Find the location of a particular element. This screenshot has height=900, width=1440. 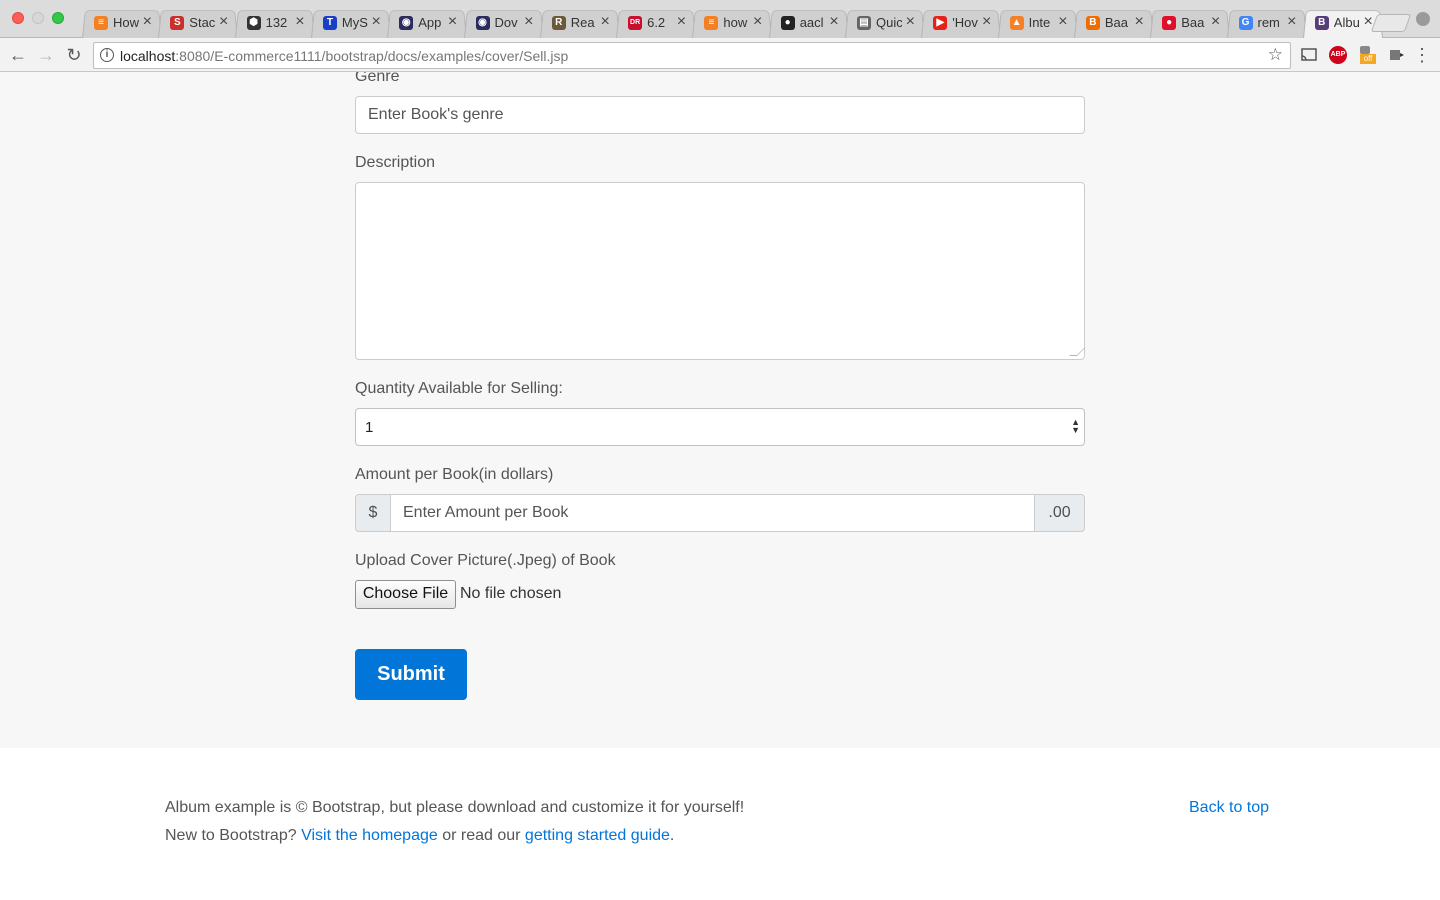

browser-tab: ⬢ 132 × is located at coordinates (274, 23).